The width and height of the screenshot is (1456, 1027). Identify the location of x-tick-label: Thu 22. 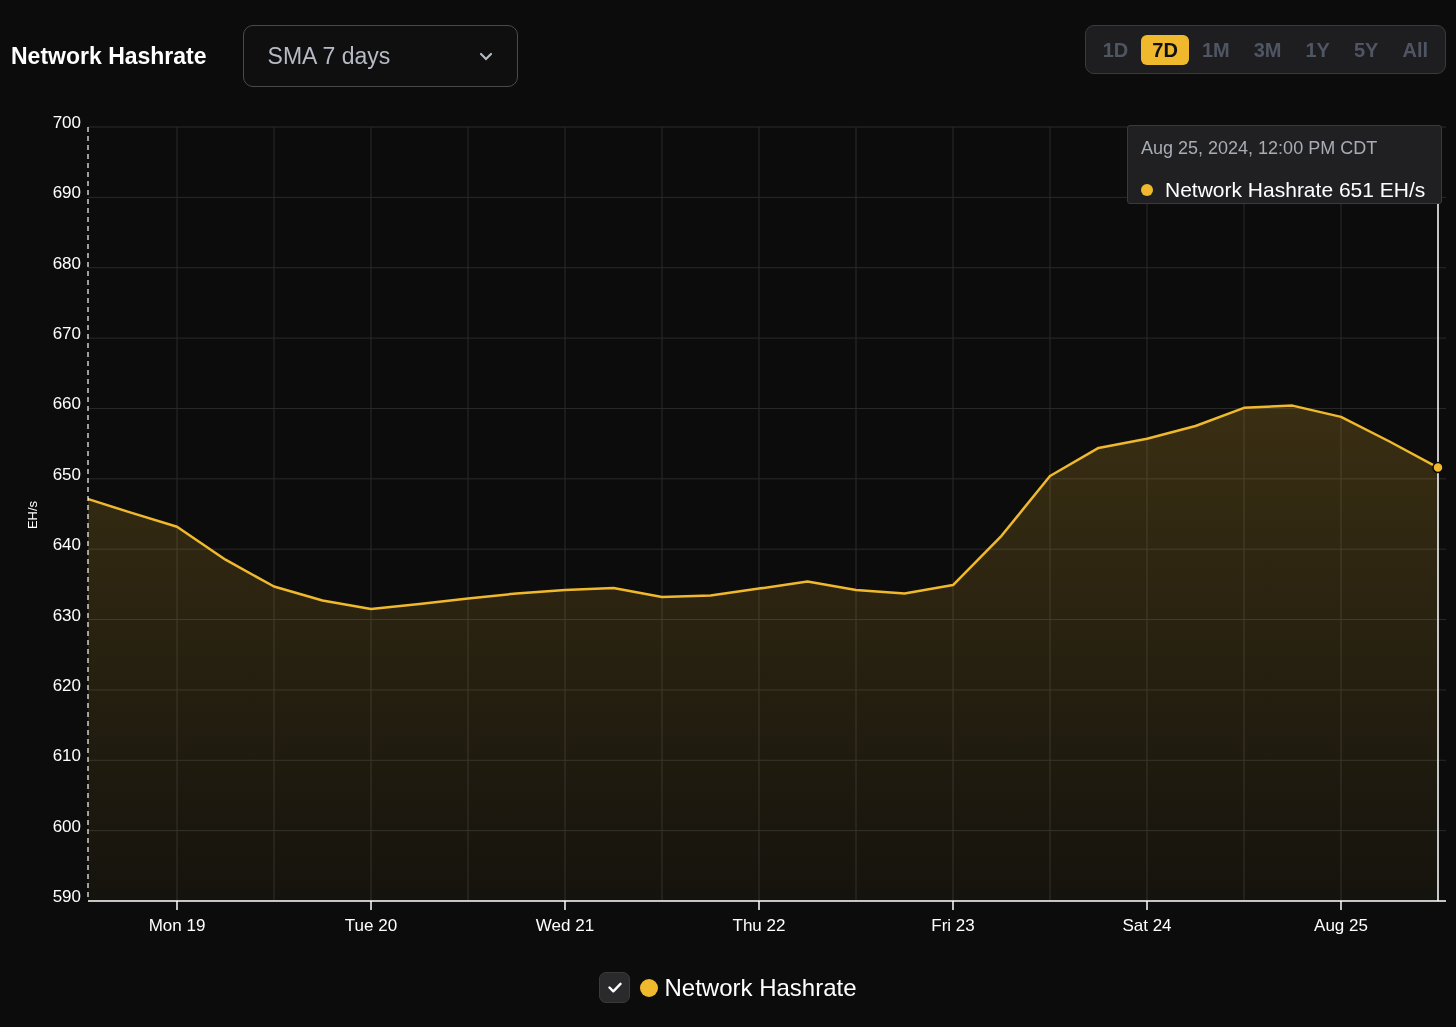
(759, 925).